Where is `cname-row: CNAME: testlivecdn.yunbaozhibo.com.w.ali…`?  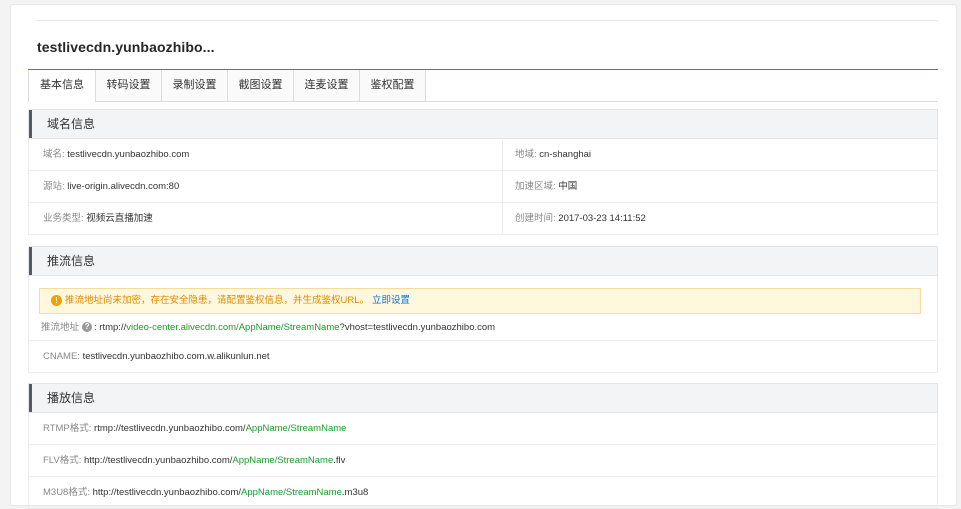
cname-row: CNAME: testlivecdn.yunbaozhibo.com.w.ali… is located at coordinates (483, 357).